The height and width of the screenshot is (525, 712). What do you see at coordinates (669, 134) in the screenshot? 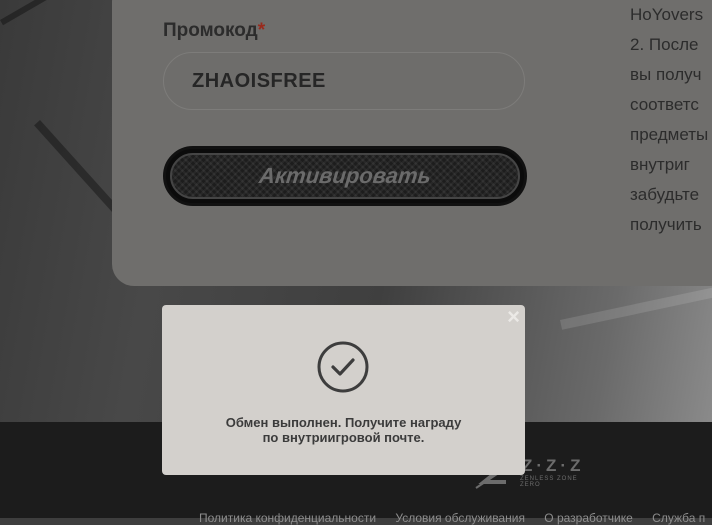
I see `info-line: предметы` at bounding box center [669, 134].